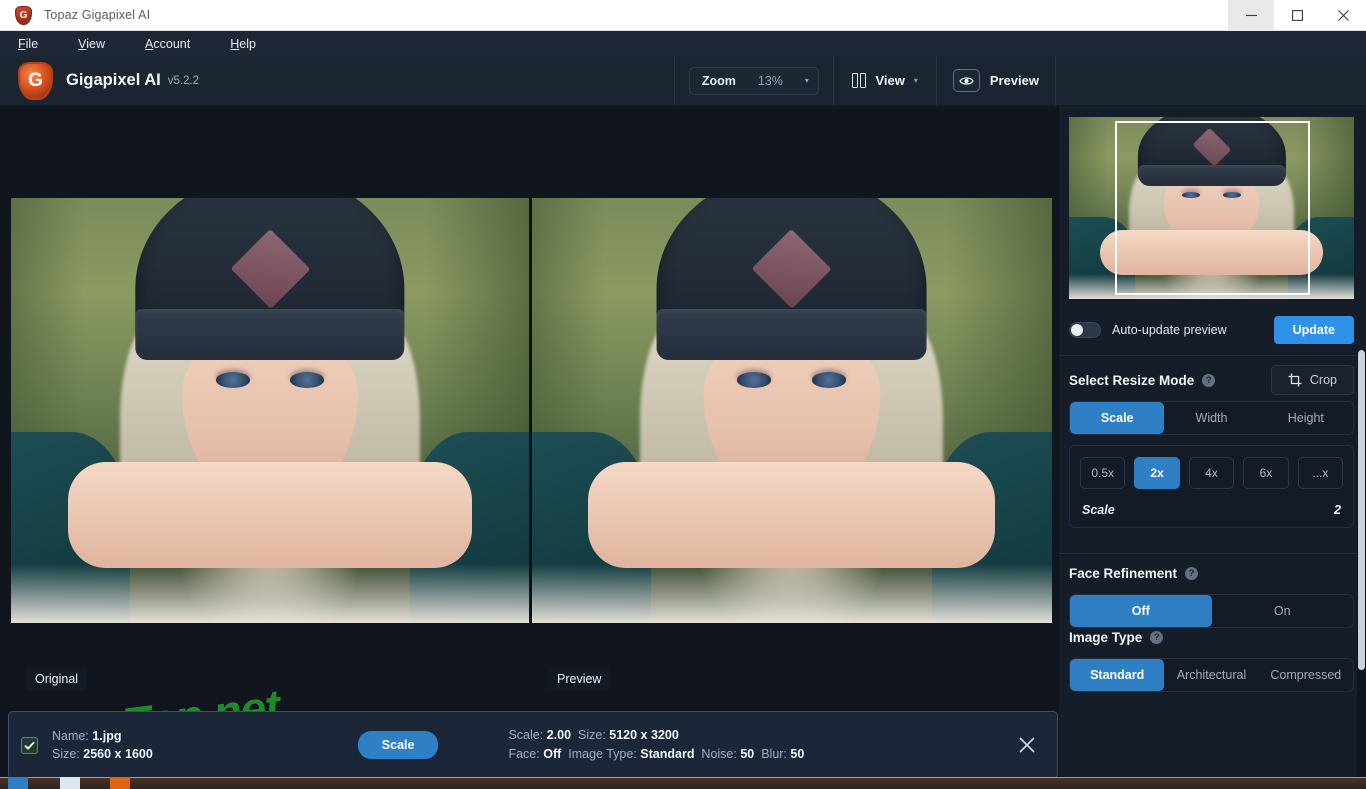  I want to click on header-tools: Zoom 13% ▾ View ▾ Preview, so click(864, 80).